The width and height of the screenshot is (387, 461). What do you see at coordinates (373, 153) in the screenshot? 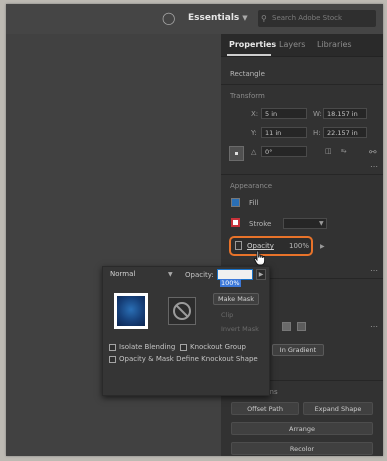
I see `constrain-proportions-icon: ⚯` at bounding box center [373, 153].